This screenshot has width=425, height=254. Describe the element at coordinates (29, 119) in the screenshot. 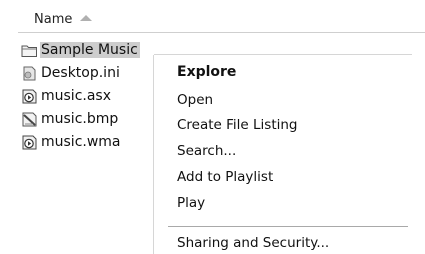

I see `bitmap-file-icon` at that location.